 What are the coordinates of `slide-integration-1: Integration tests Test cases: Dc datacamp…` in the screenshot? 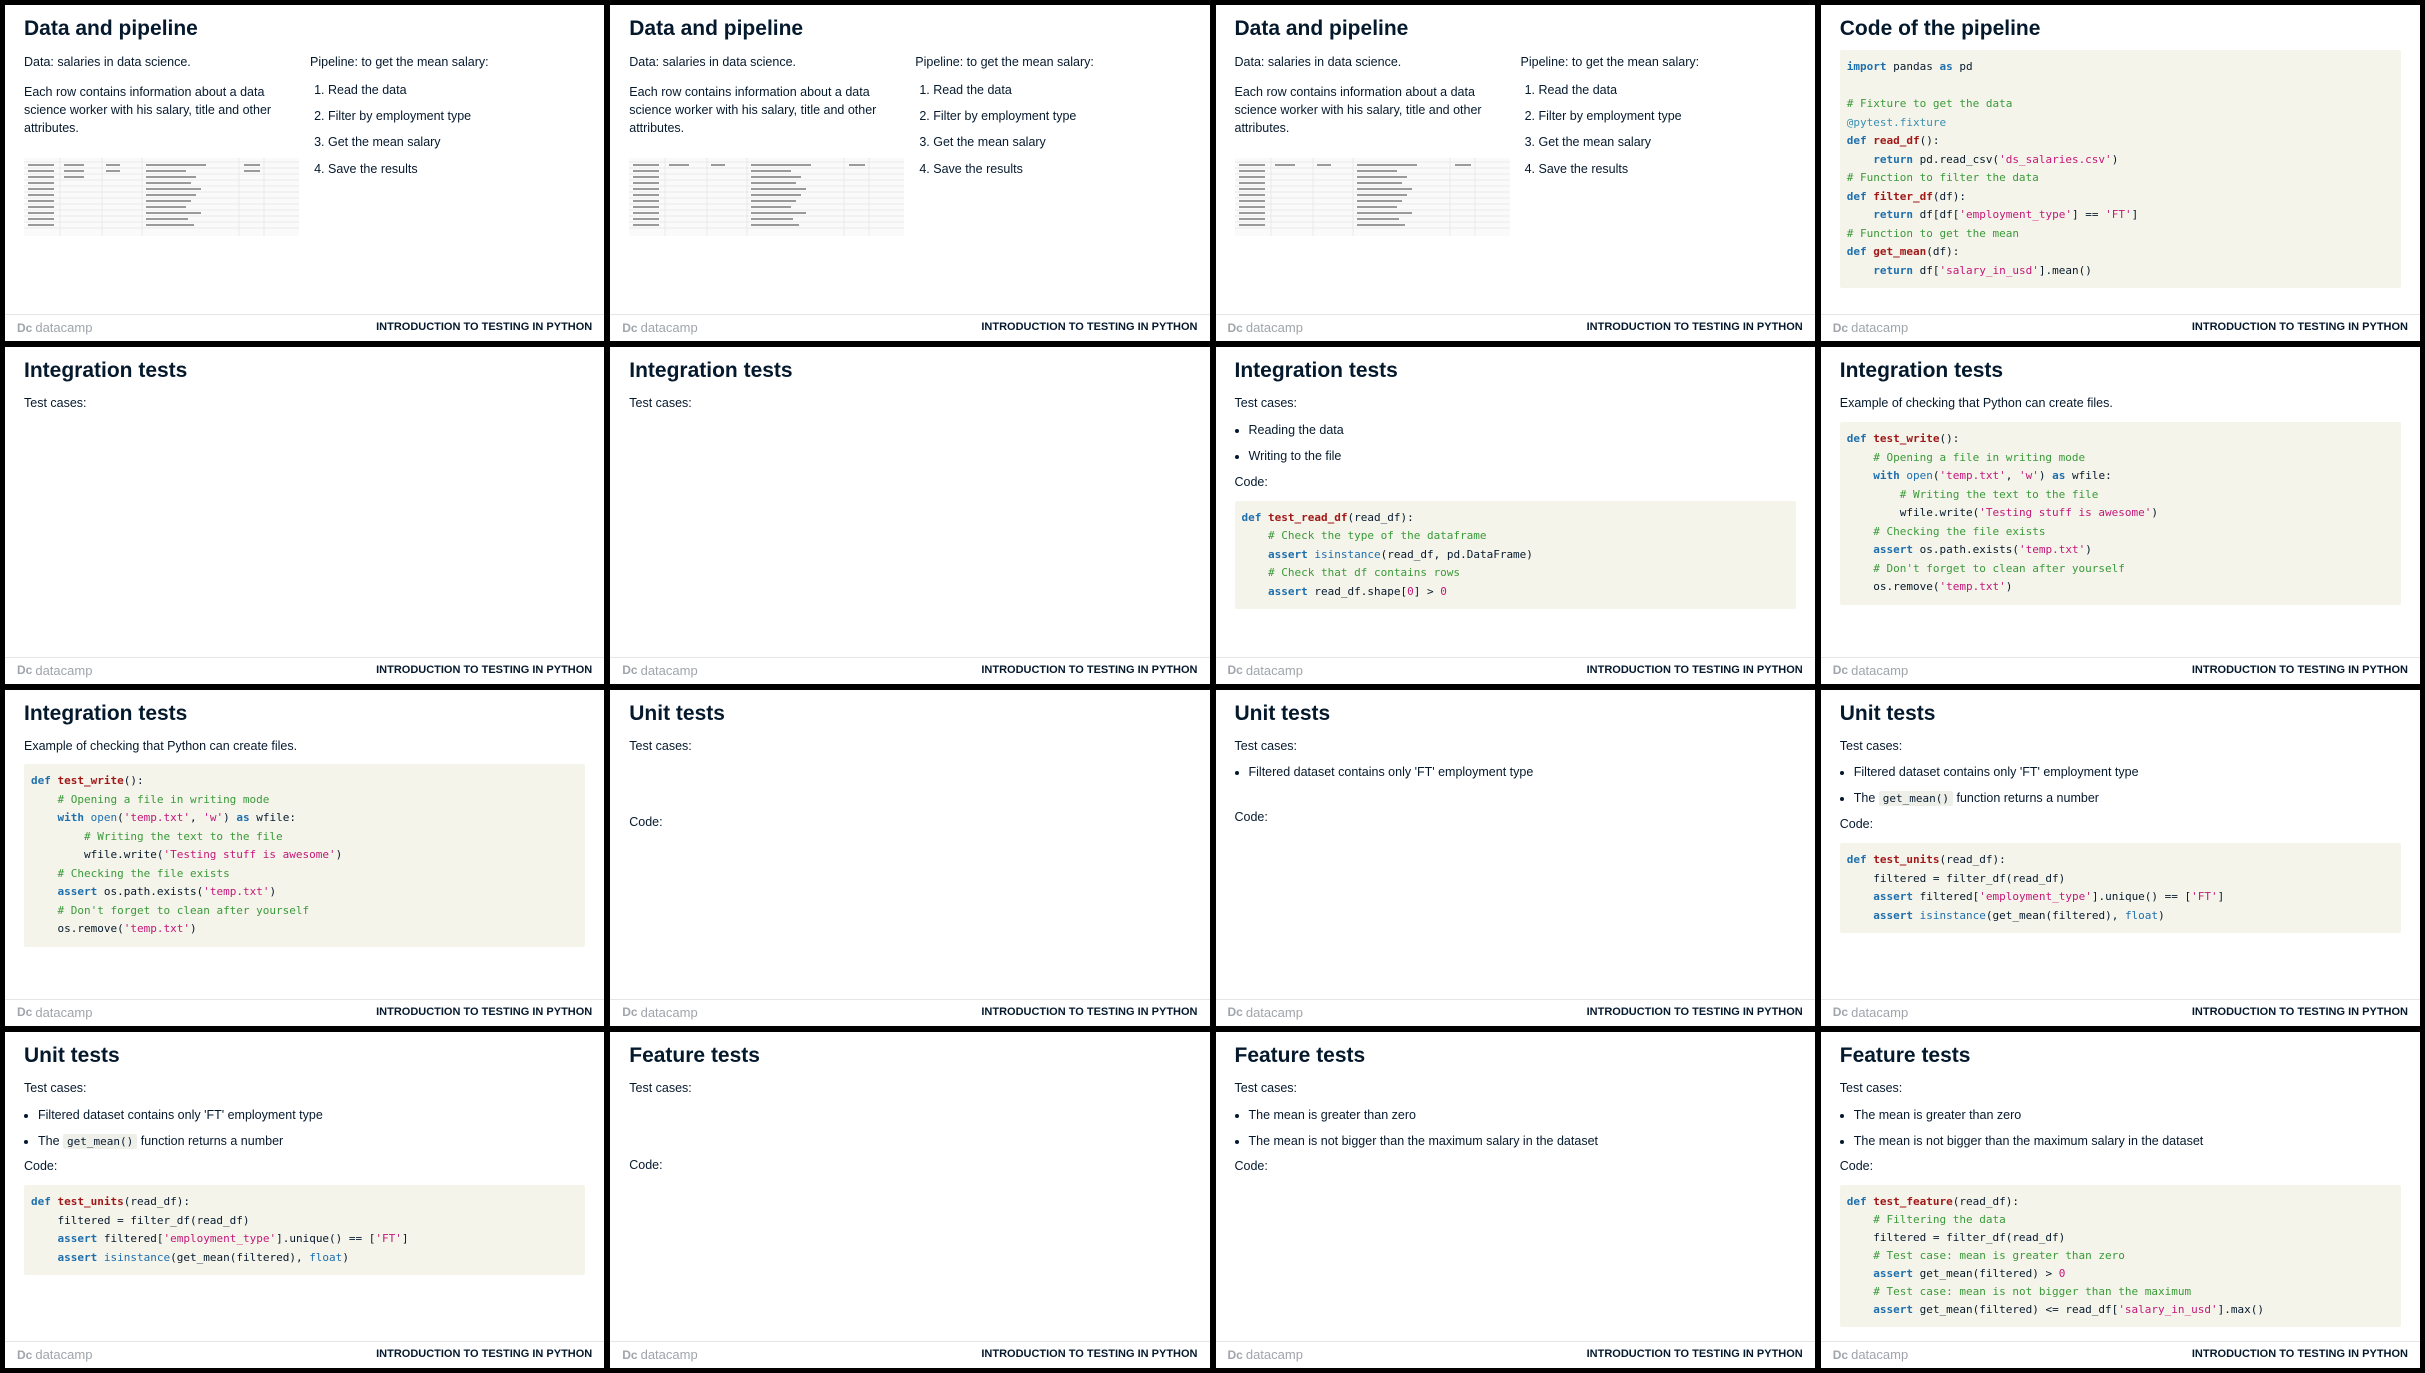 It's located at (305, 515).